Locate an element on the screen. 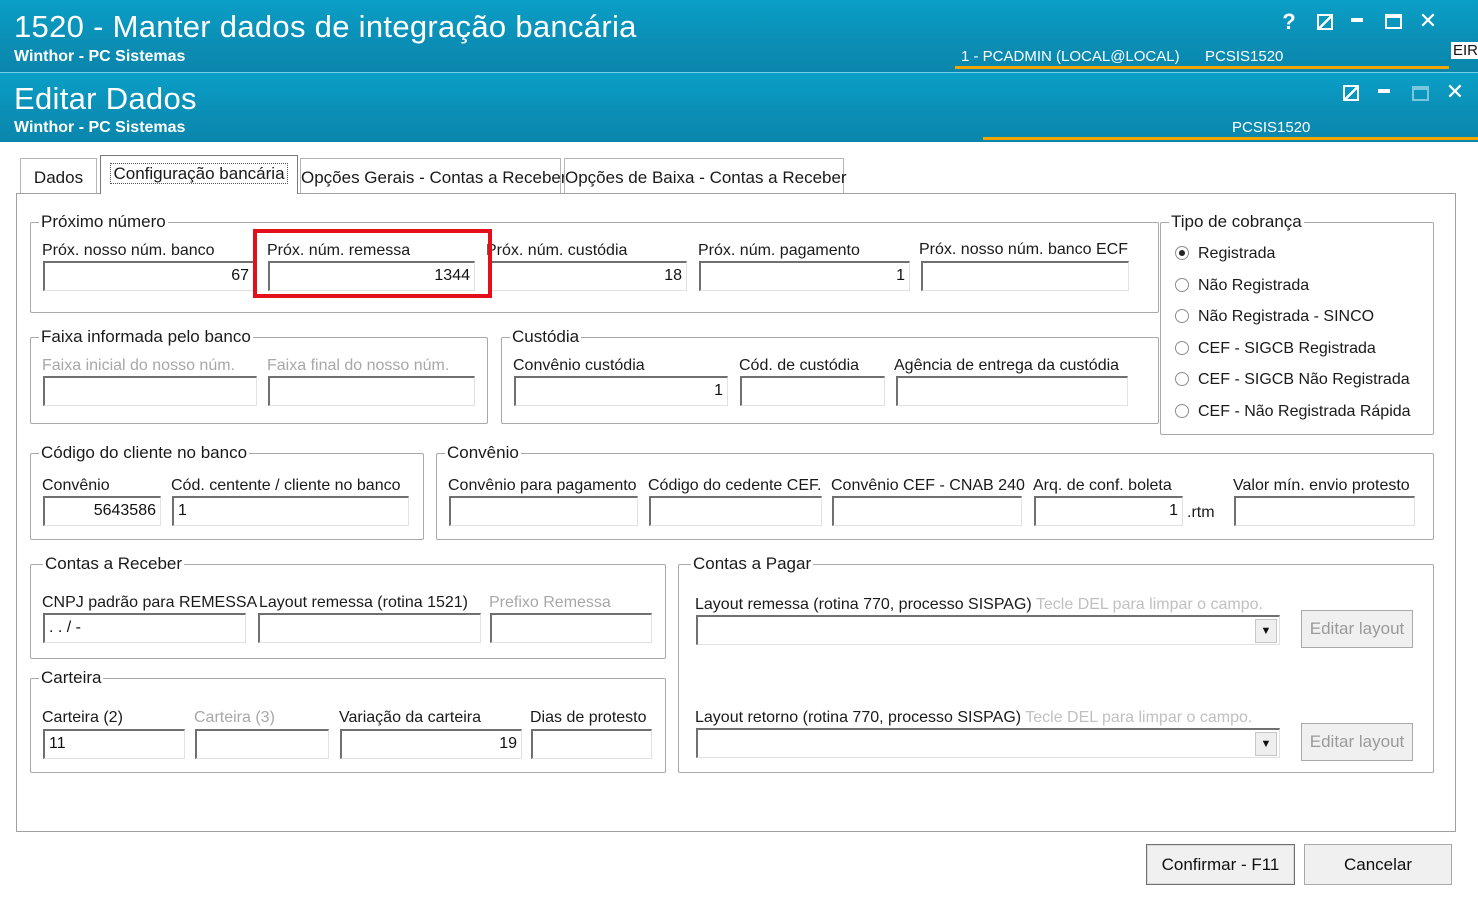  input-convenio: 5643586 is located at coordinates (102, 511).